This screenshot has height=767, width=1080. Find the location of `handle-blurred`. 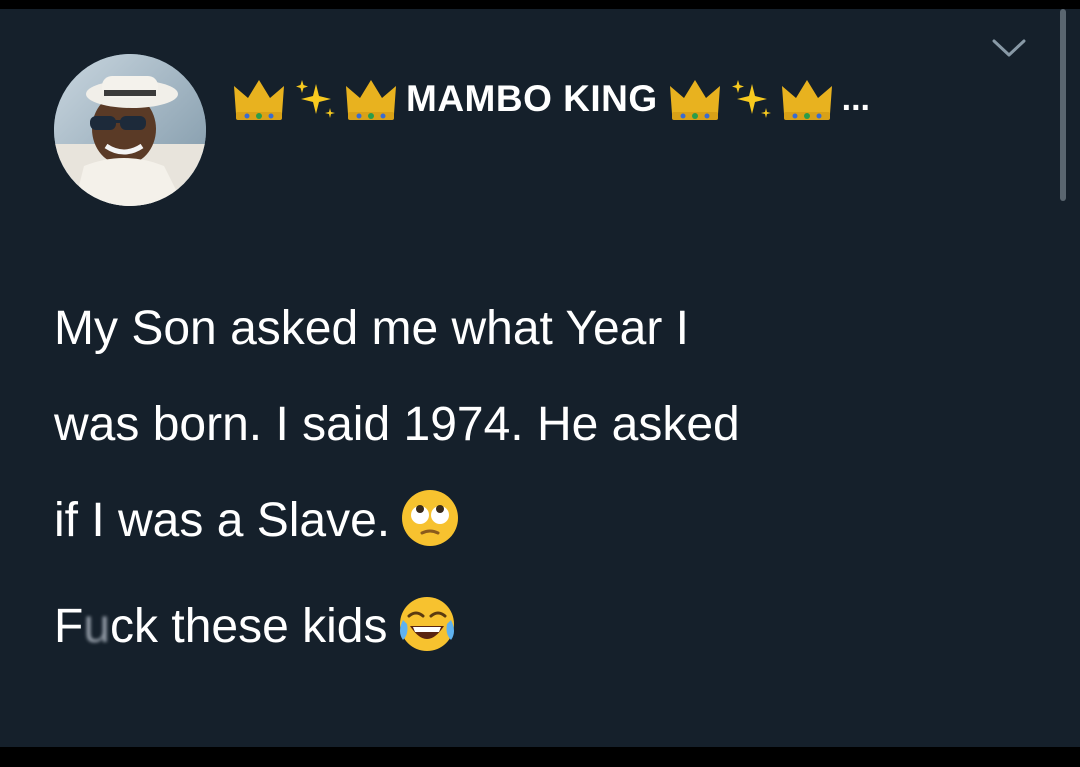

handle-blurred is located at coordinates (376, 157).